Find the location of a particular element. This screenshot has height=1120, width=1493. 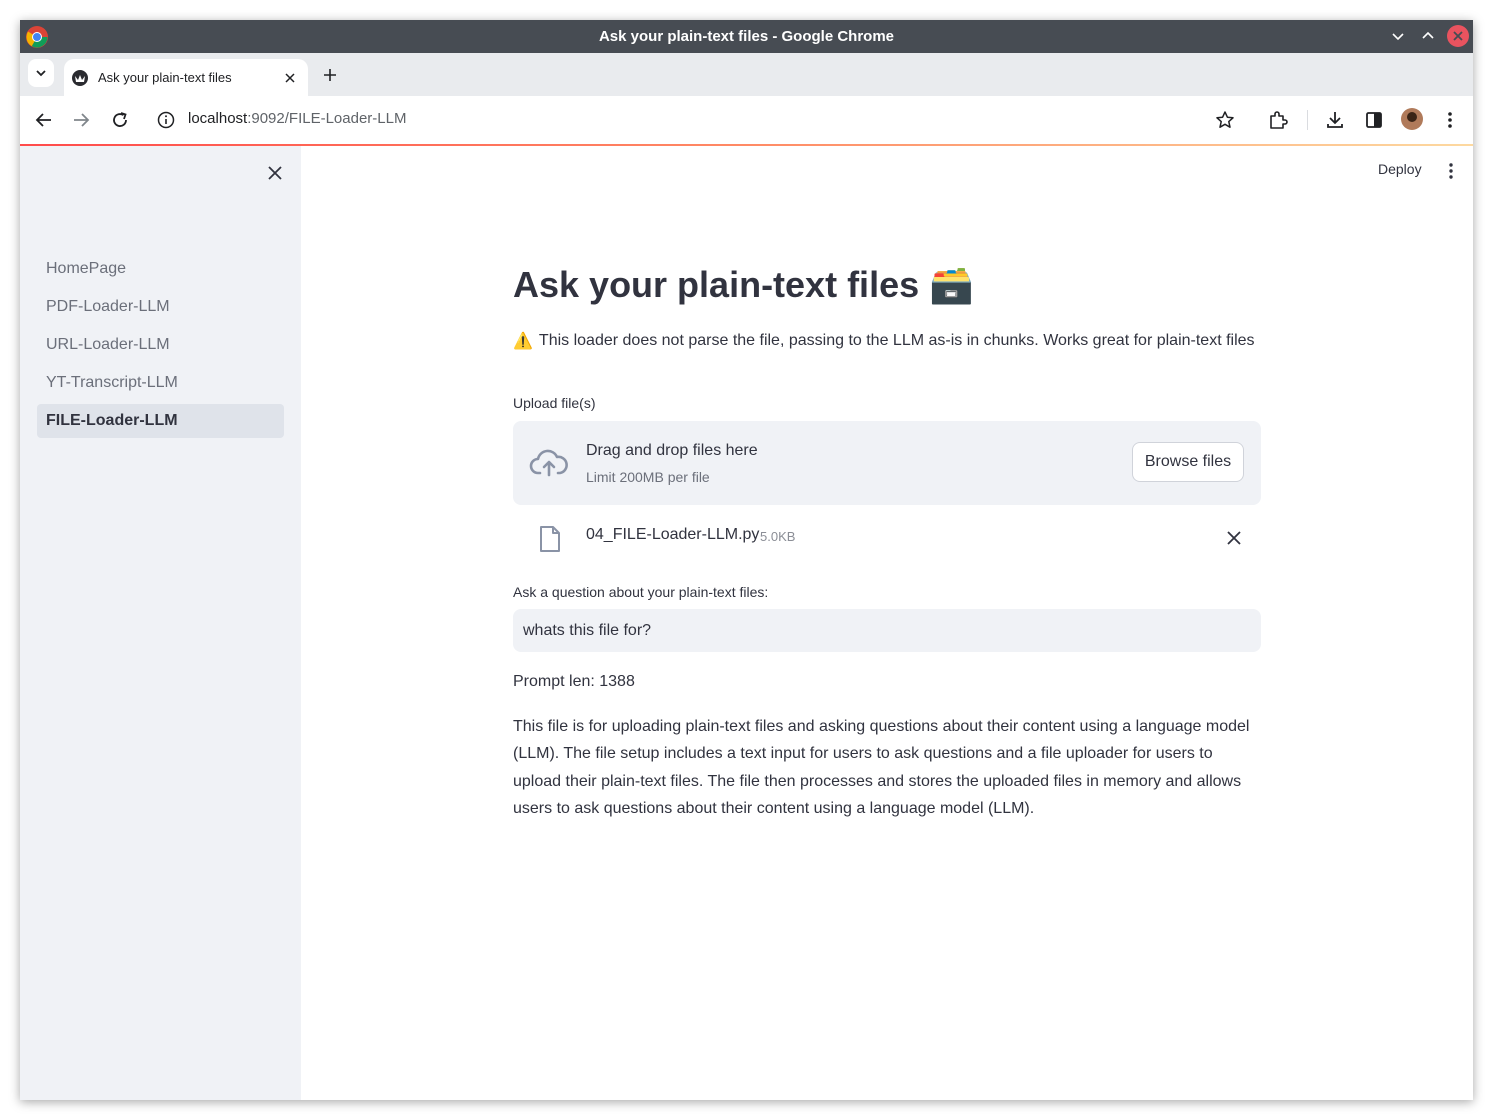

sidebar-item-url-loader: URL-Loader-LLM is located at coordinates (160, 345).